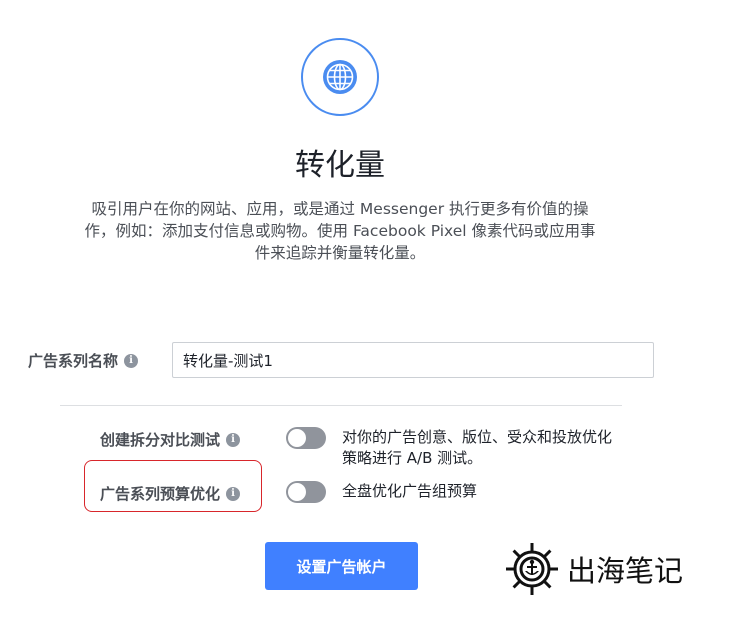 This screenshot has height=618, width=738. I want to click on budget-optimization-label: 广告系列预算优化 i, so click(170, 493).